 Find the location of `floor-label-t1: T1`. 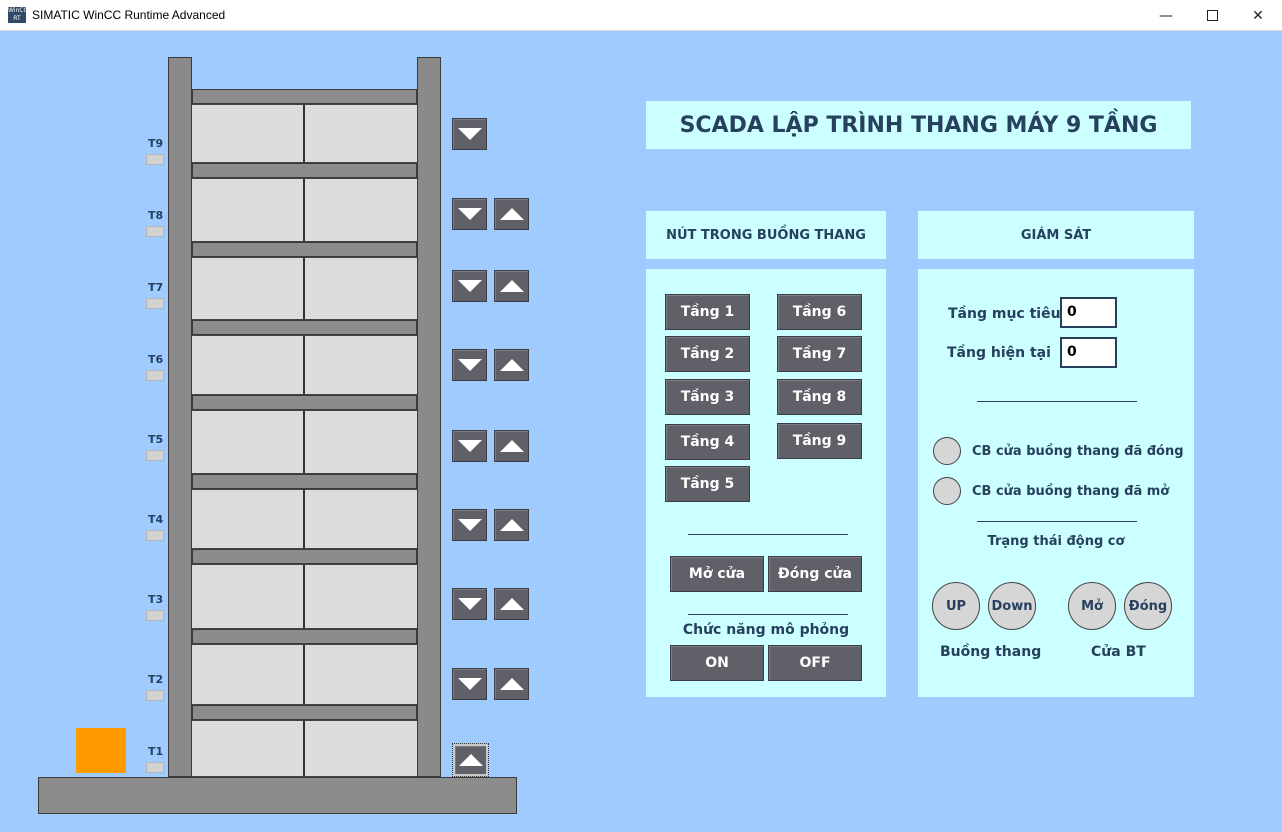

floor-label-t1: T1 is located at coordinates (156, 751).